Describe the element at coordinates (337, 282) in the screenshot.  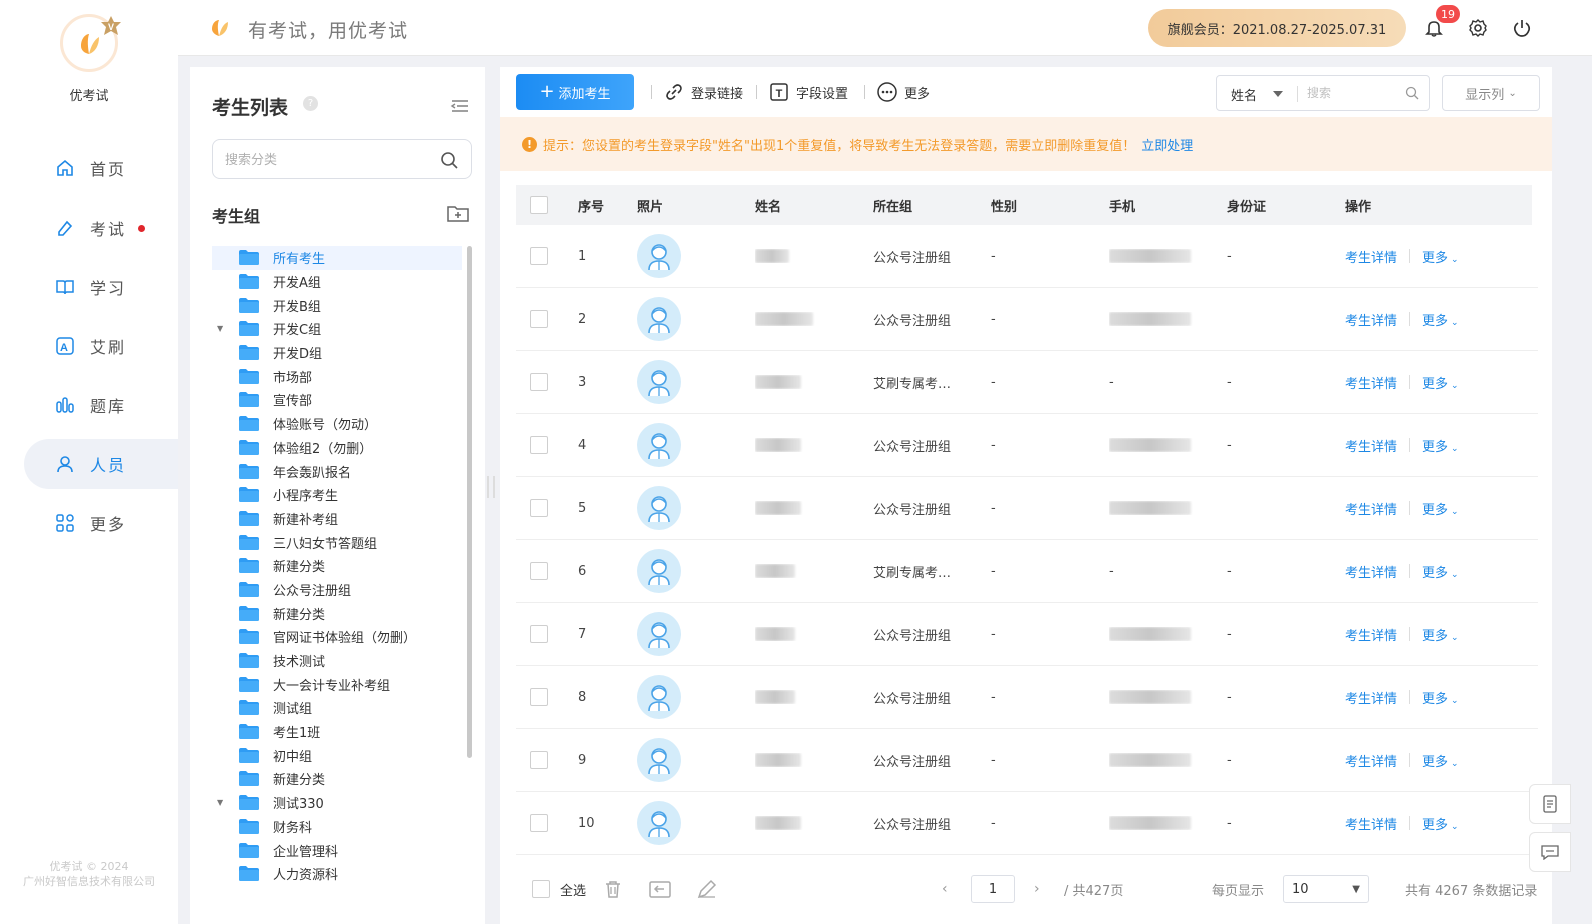
I see `tree-item: 开发A组` at that location.